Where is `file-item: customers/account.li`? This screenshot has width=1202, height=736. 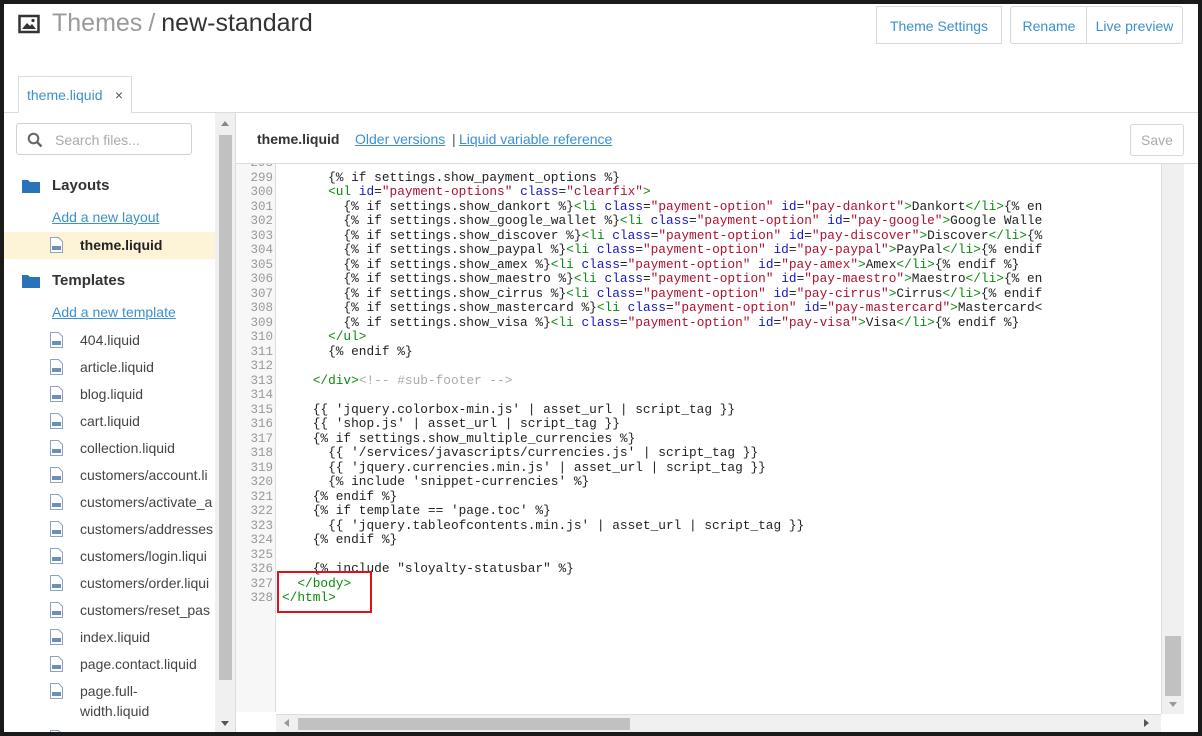 file-item: customers/account.li is located at coordinates (109, 475).